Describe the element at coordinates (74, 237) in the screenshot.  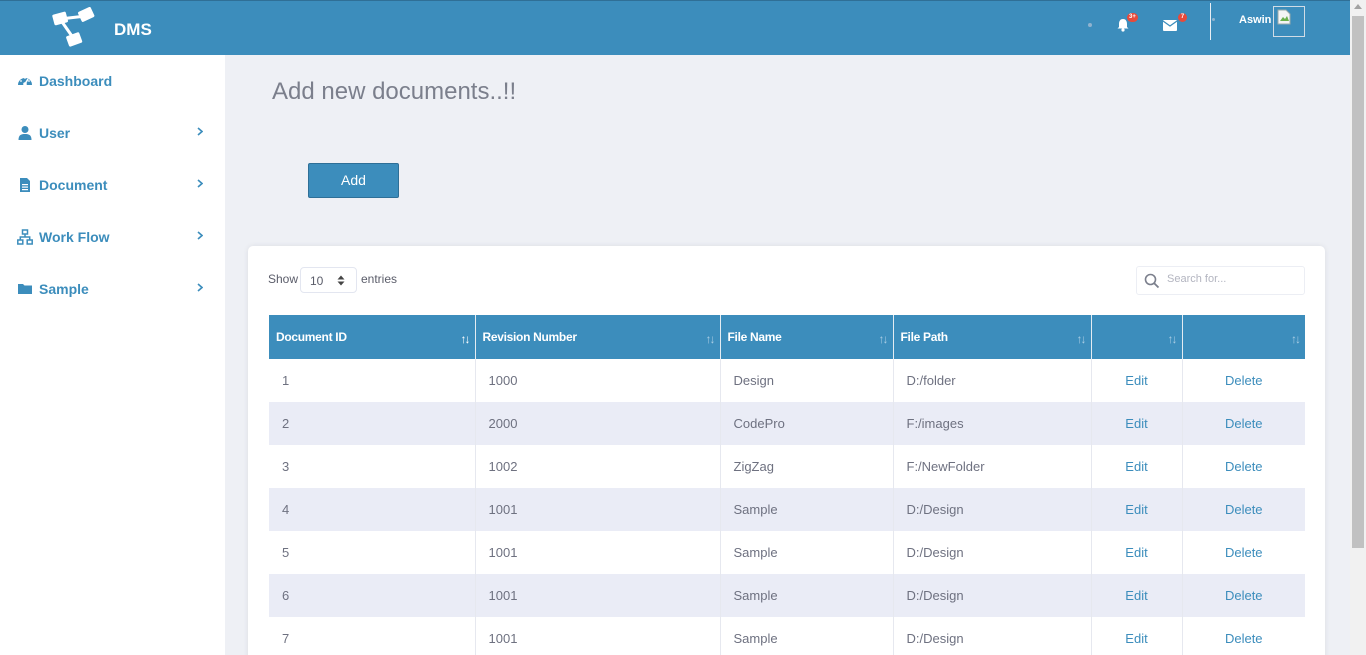
I see `sidebar-item-label: Work Flow` at that location.